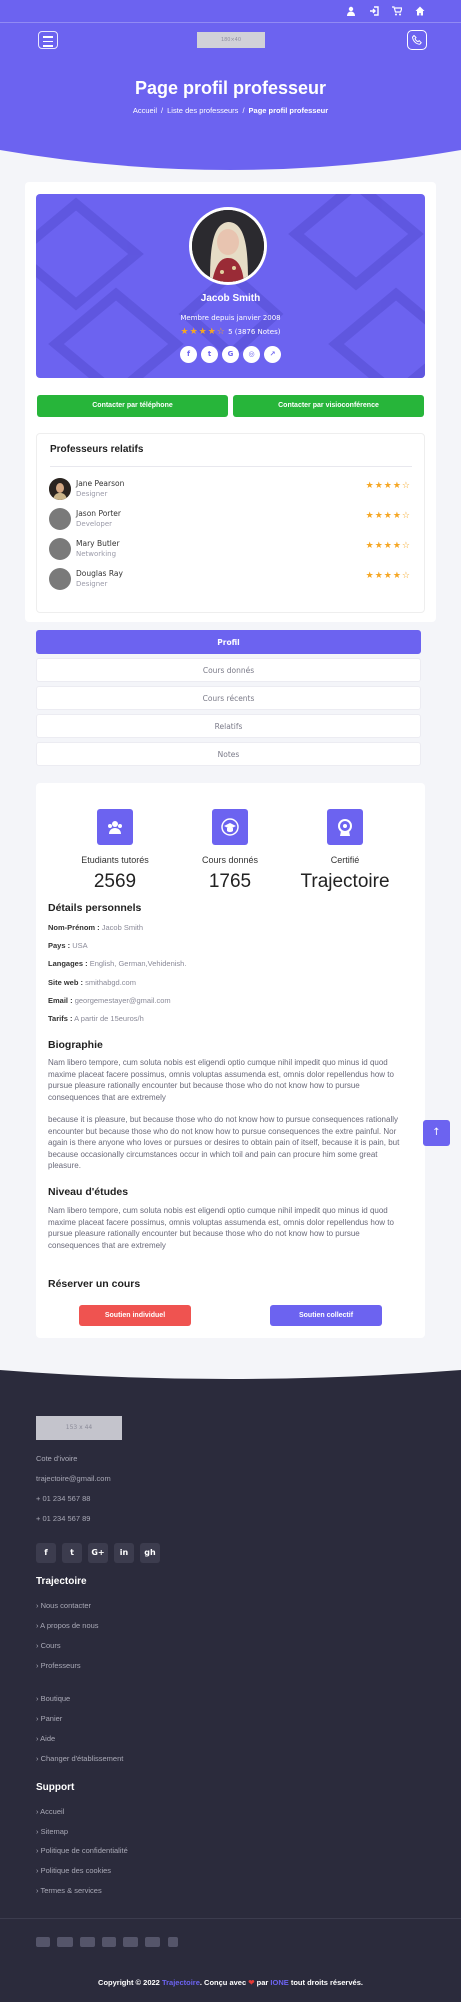  I want to click on related-name: Jane Pearson, so click(100, 483).